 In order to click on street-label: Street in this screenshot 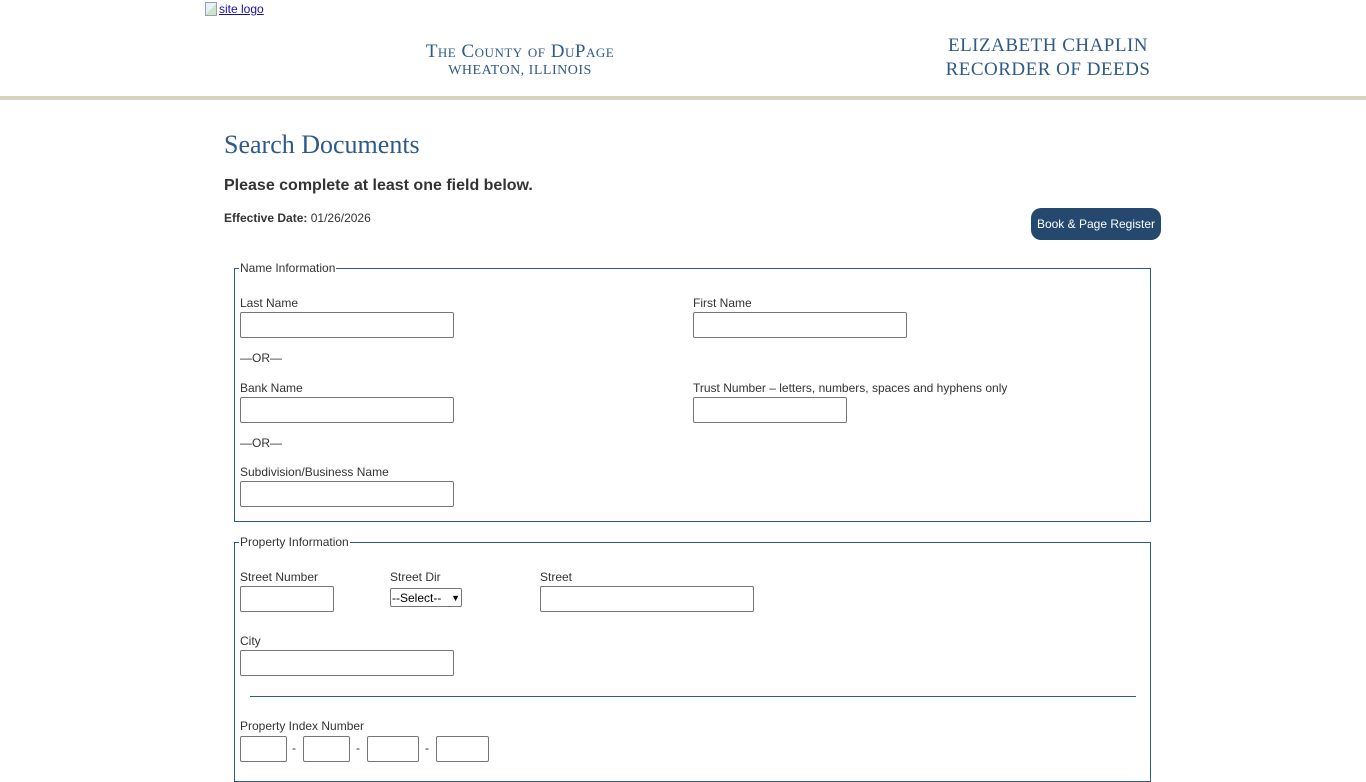, I will do `click(556, 577)`.